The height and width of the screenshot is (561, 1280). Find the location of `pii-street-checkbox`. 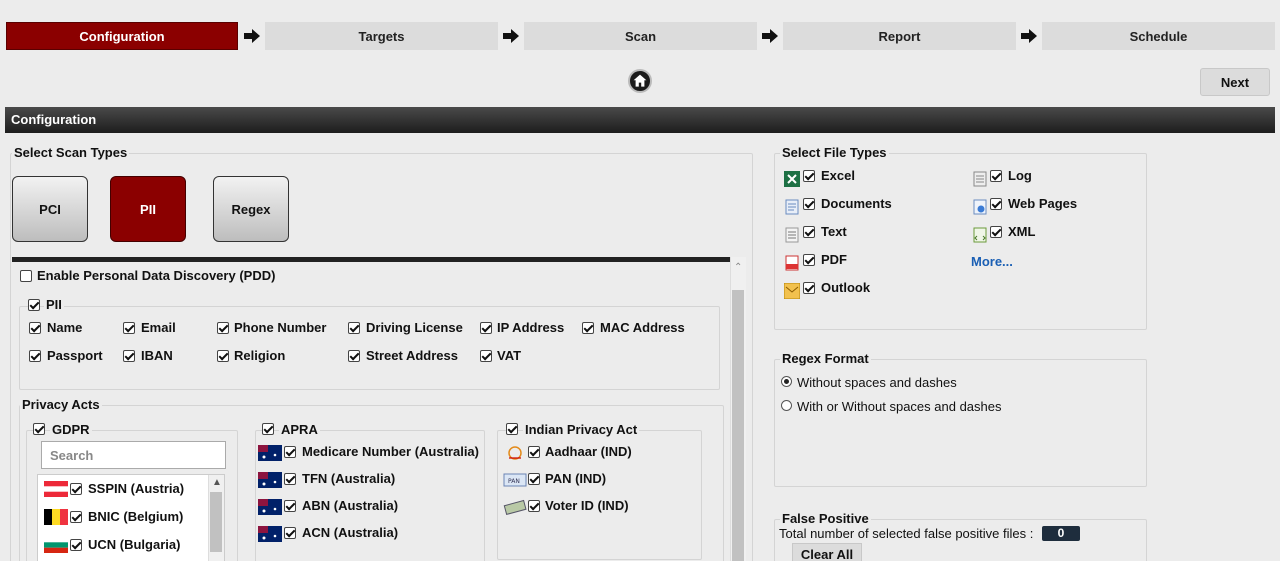

pii-street-checkbox is located at coordinates (354, 356).